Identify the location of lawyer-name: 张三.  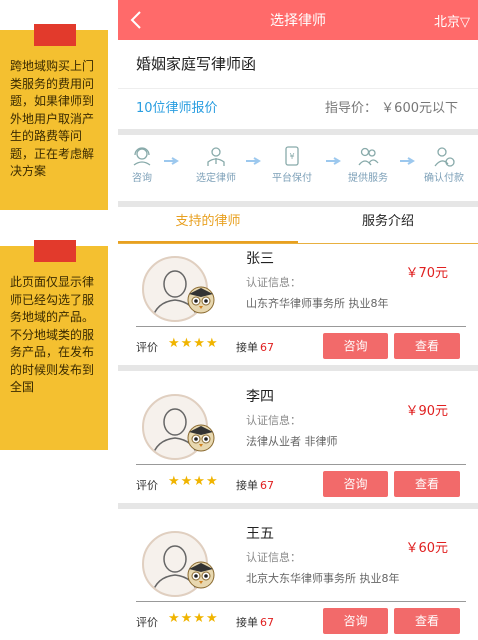
(260, 259).